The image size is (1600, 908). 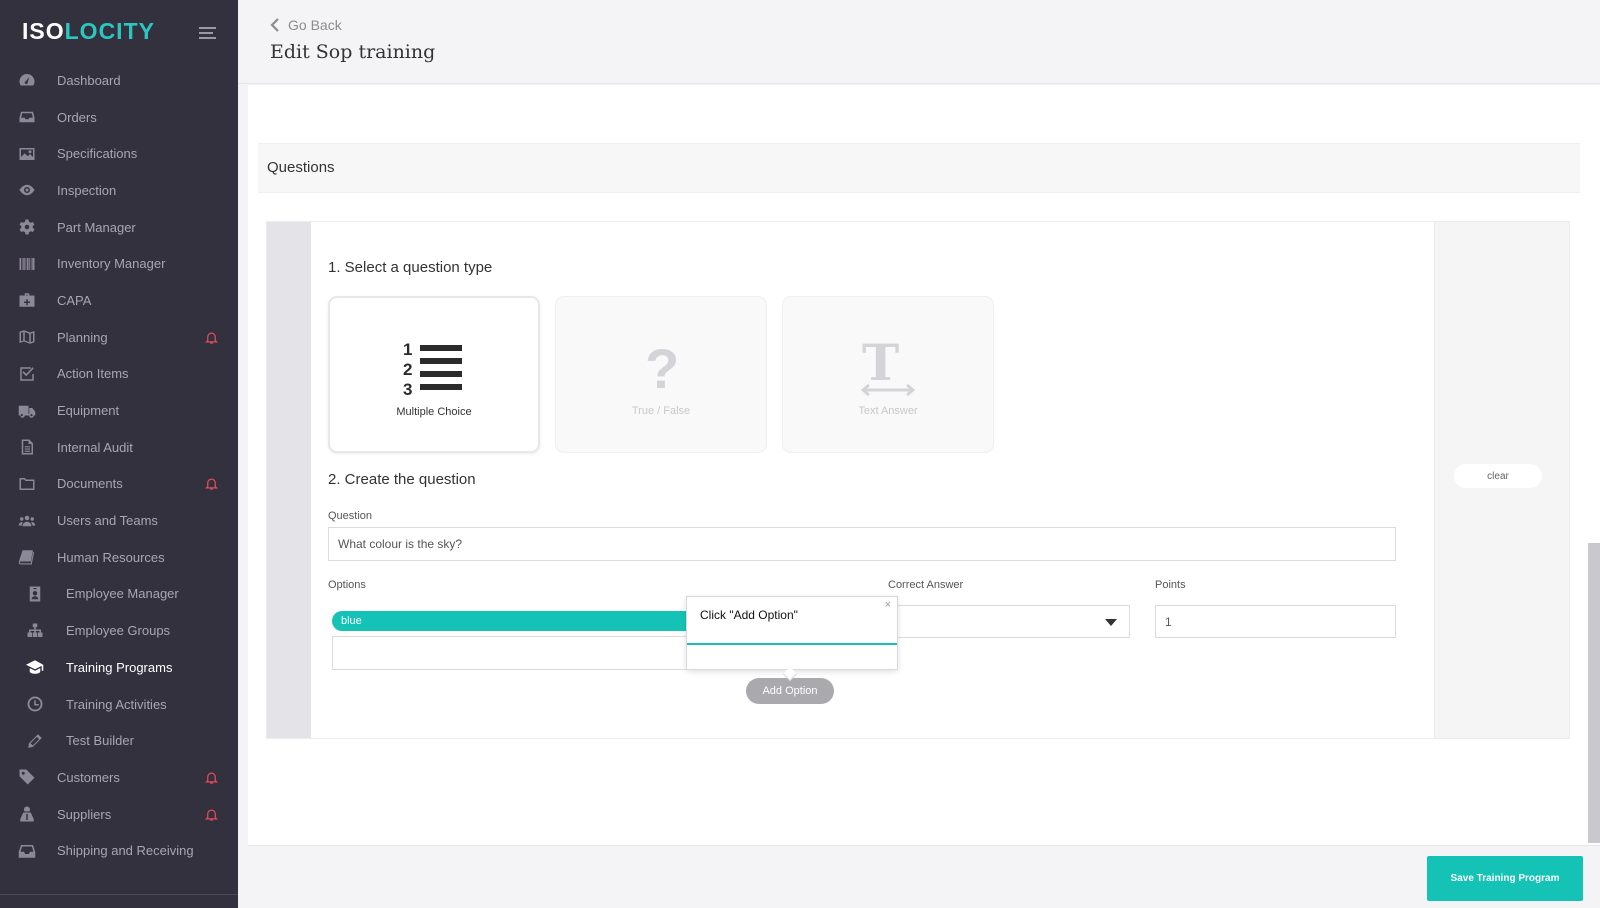 I want to click on barcode-icon, so click(x=27, y=264).